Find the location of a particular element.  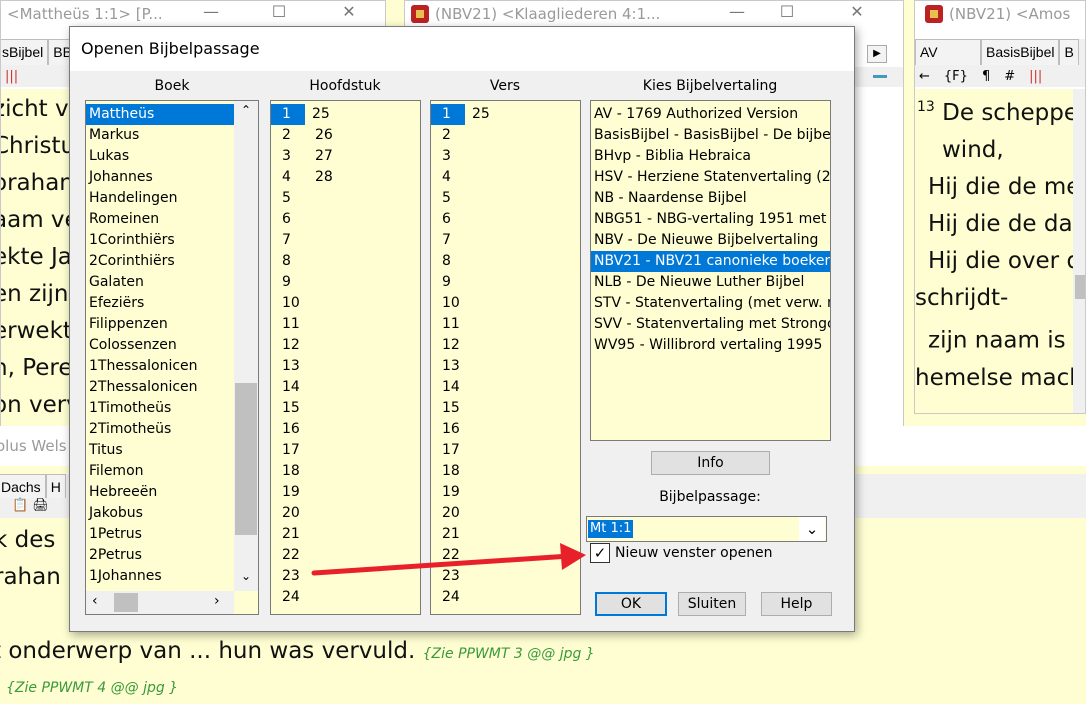

verse-item: 11 is located at coordinates (449, 324).